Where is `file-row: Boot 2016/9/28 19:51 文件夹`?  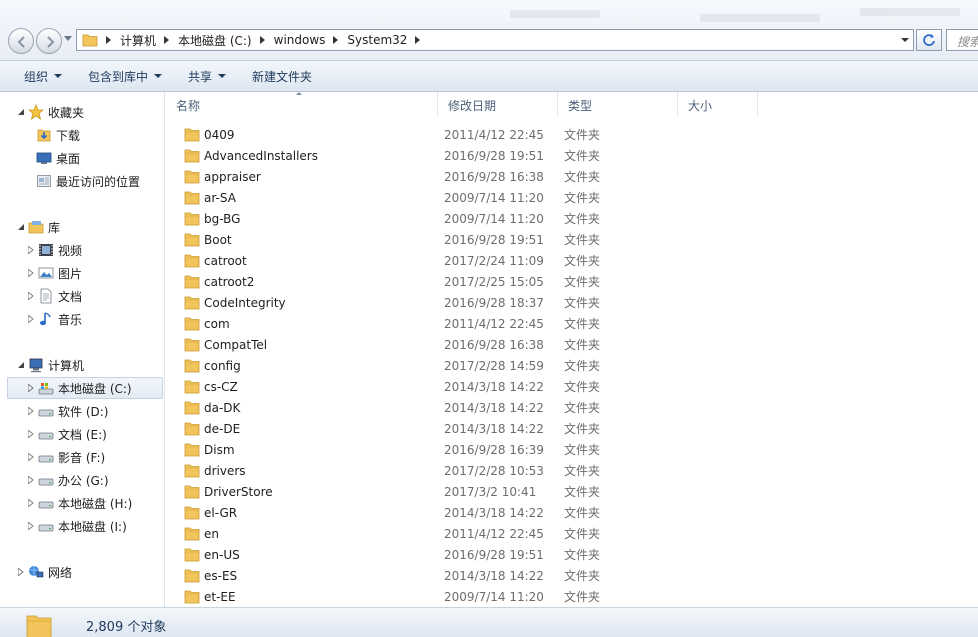 file-row: Boot 2016/9/28 19:51 文件夹 is located at coordinates (572, 239).